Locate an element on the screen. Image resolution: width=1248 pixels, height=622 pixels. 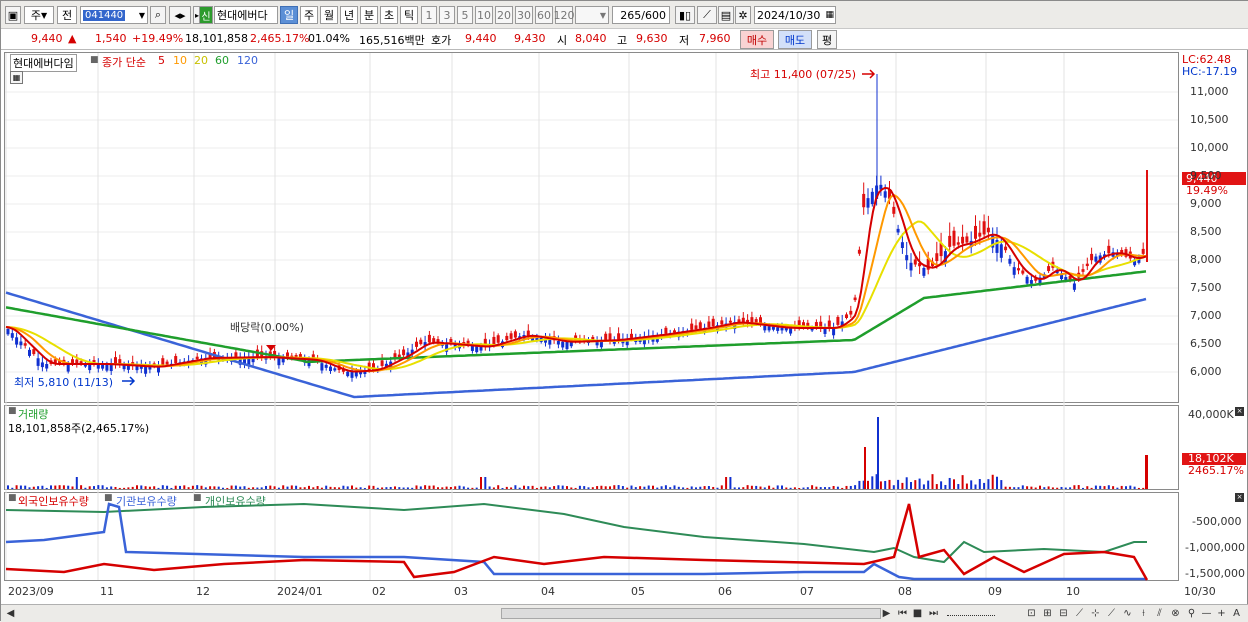
buy-button: 매수 is located at coordinates (757, 39).